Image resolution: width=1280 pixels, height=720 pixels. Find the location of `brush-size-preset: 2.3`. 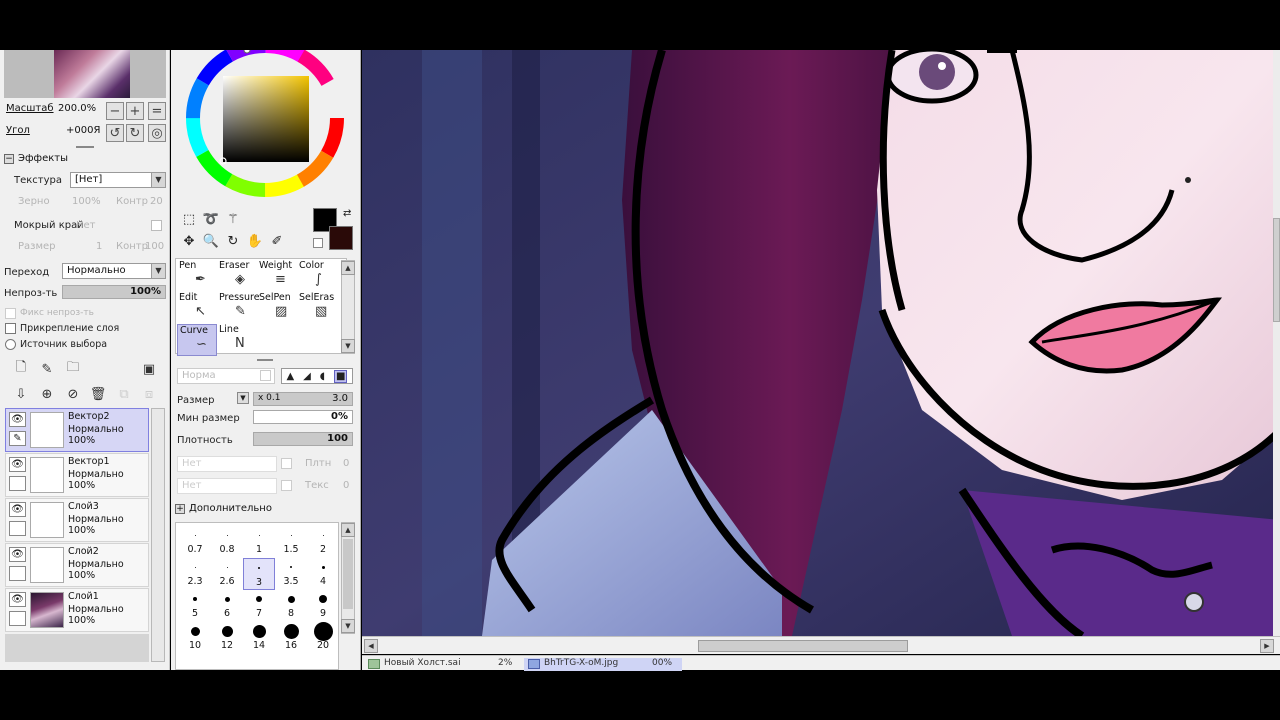

brush-size-preset: 2.3 is located at coordinates (195, 574).